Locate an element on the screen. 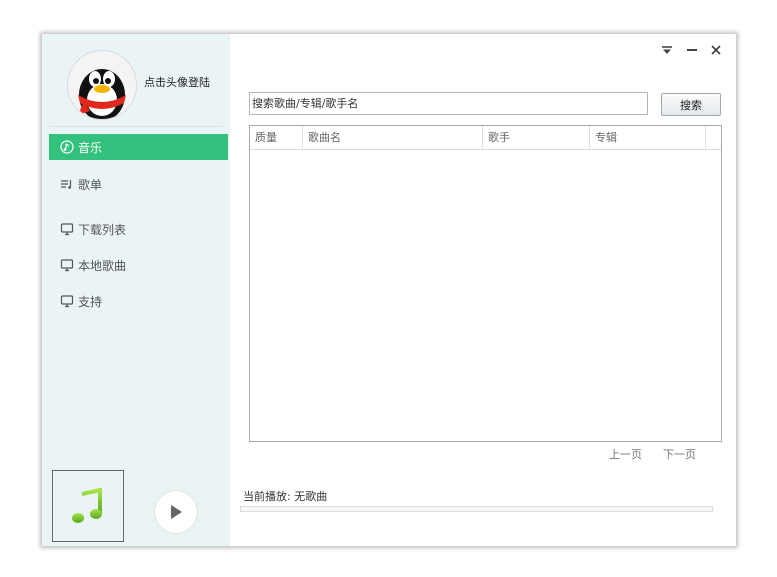 This screenshot has height=577, width=777. column-header-quality: 质量 is located at coordinates (276, 137).